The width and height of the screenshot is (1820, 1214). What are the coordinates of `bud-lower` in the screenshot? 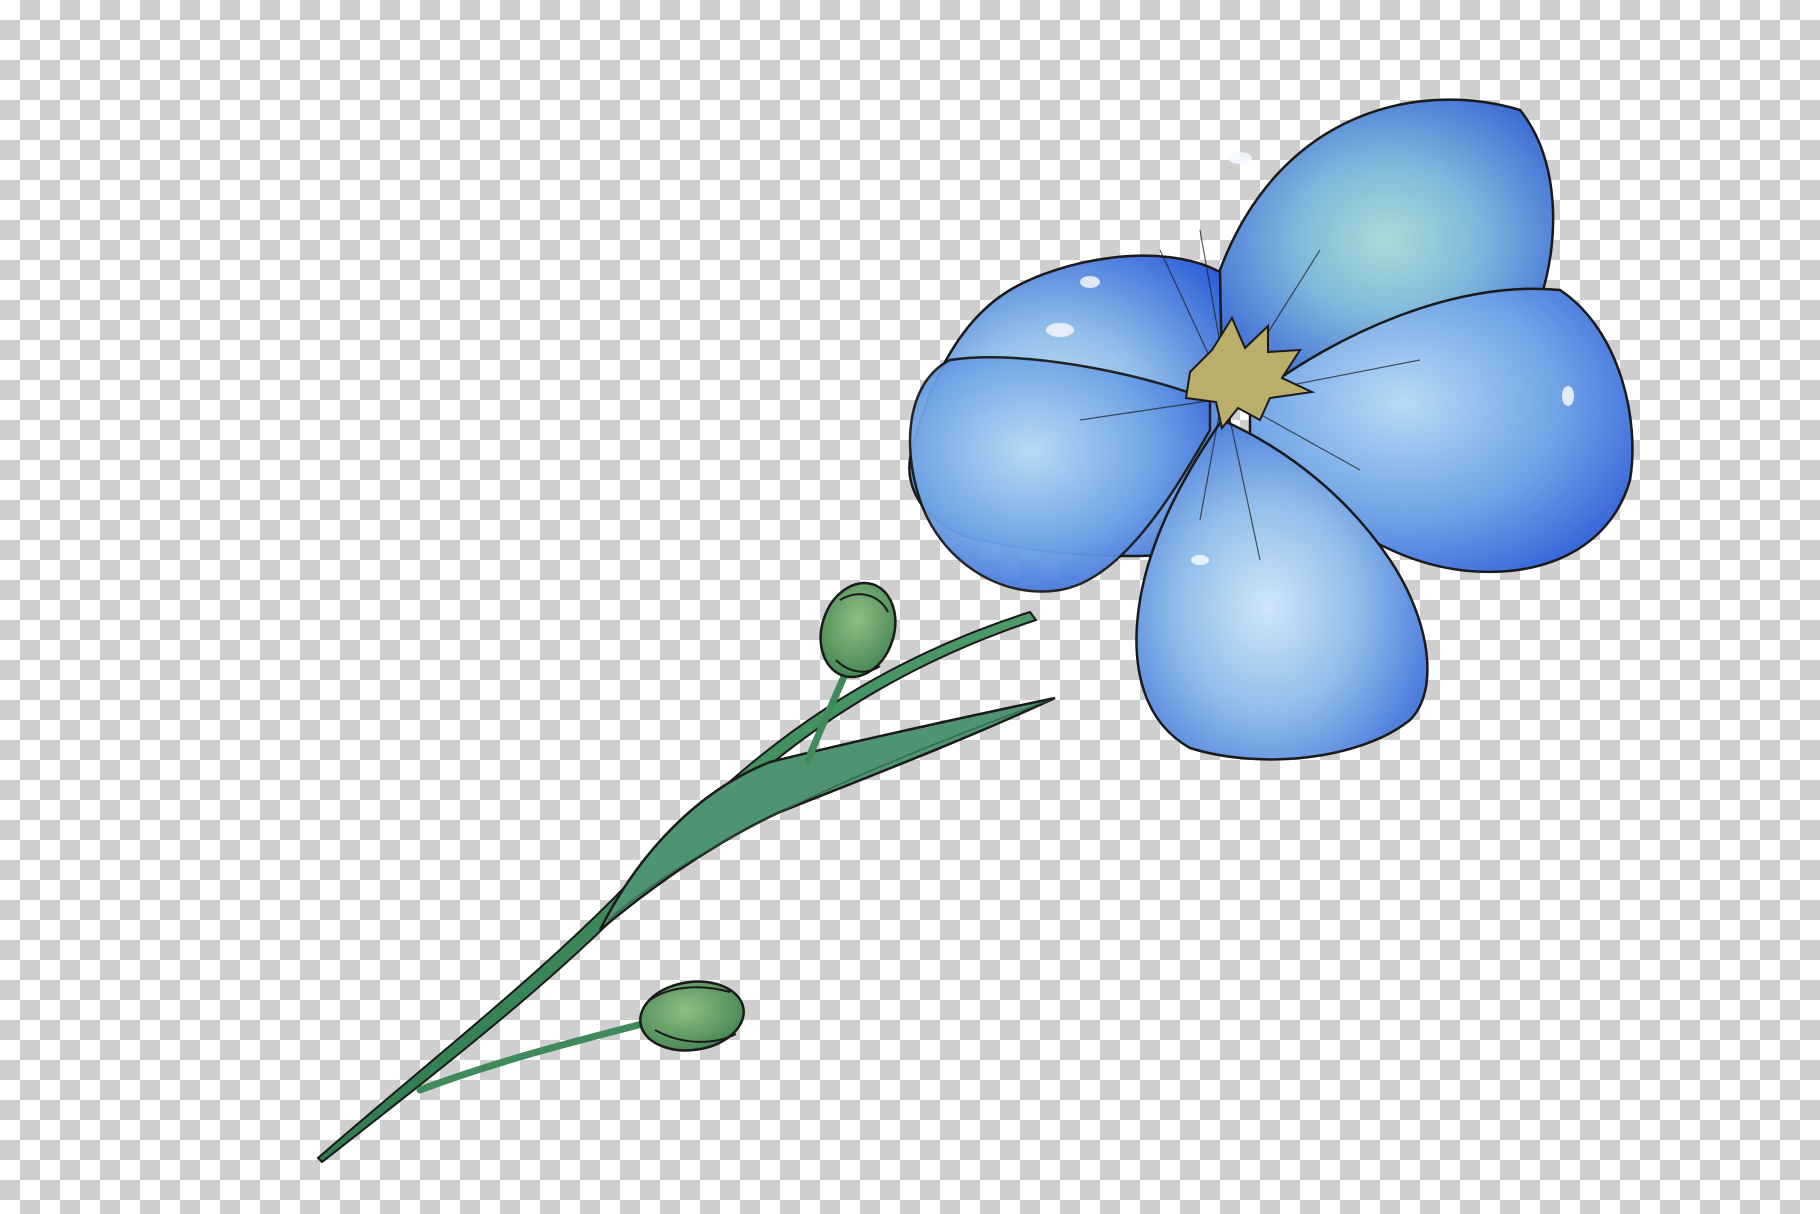 It's located at (692, 1016).